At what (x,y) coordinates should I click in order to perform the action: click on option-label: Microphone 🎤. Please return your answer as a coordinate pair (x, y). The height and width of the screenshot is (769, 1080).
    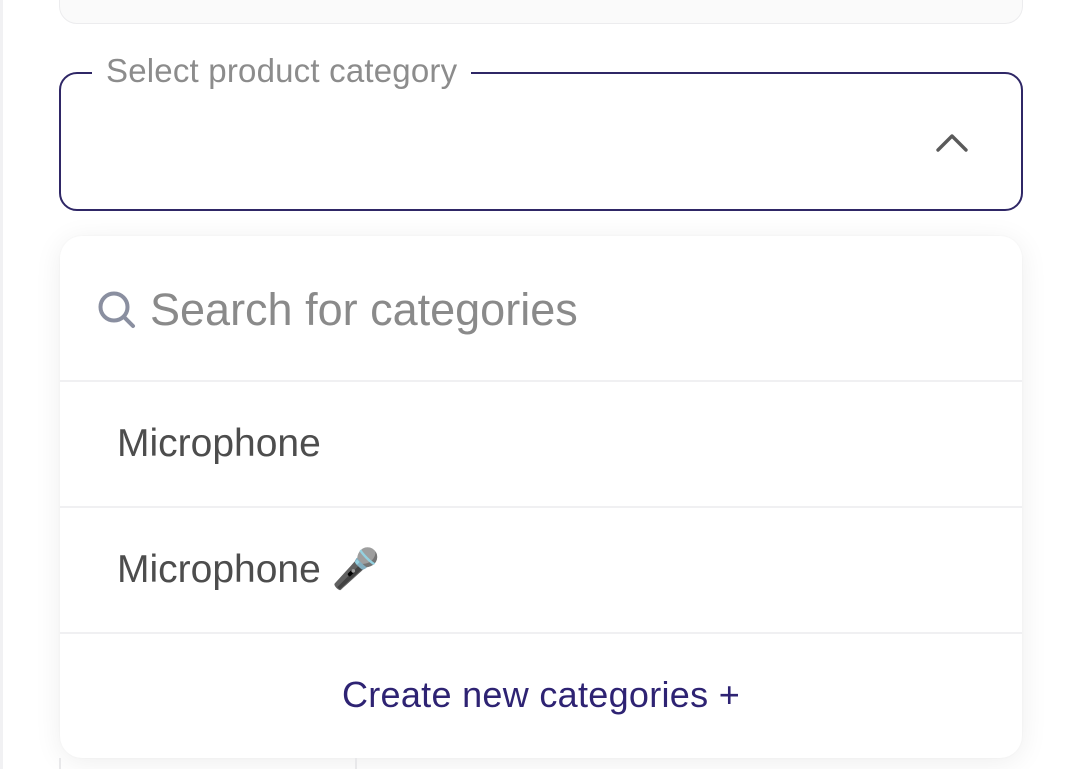
    Looking at the image, I should click on (249, 569).